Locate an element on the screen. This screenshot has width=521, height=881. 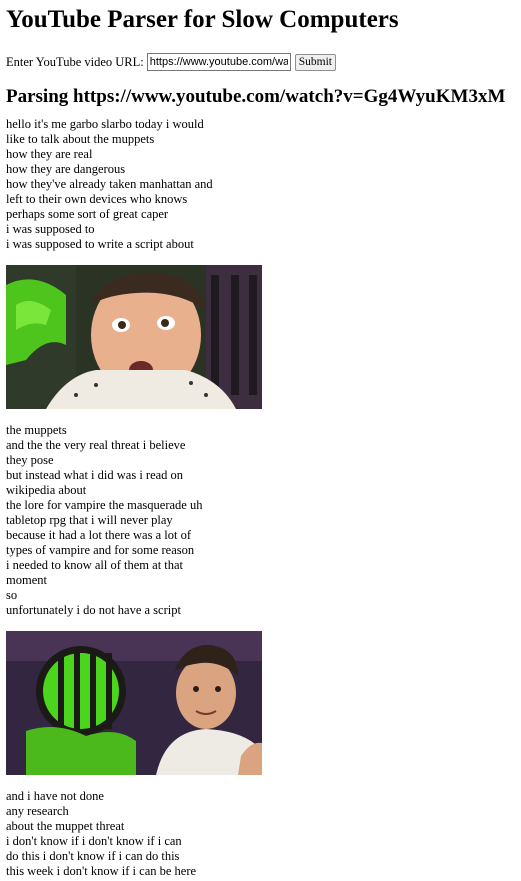
transcript-line: the muppets is located at coordinates (36, 430).